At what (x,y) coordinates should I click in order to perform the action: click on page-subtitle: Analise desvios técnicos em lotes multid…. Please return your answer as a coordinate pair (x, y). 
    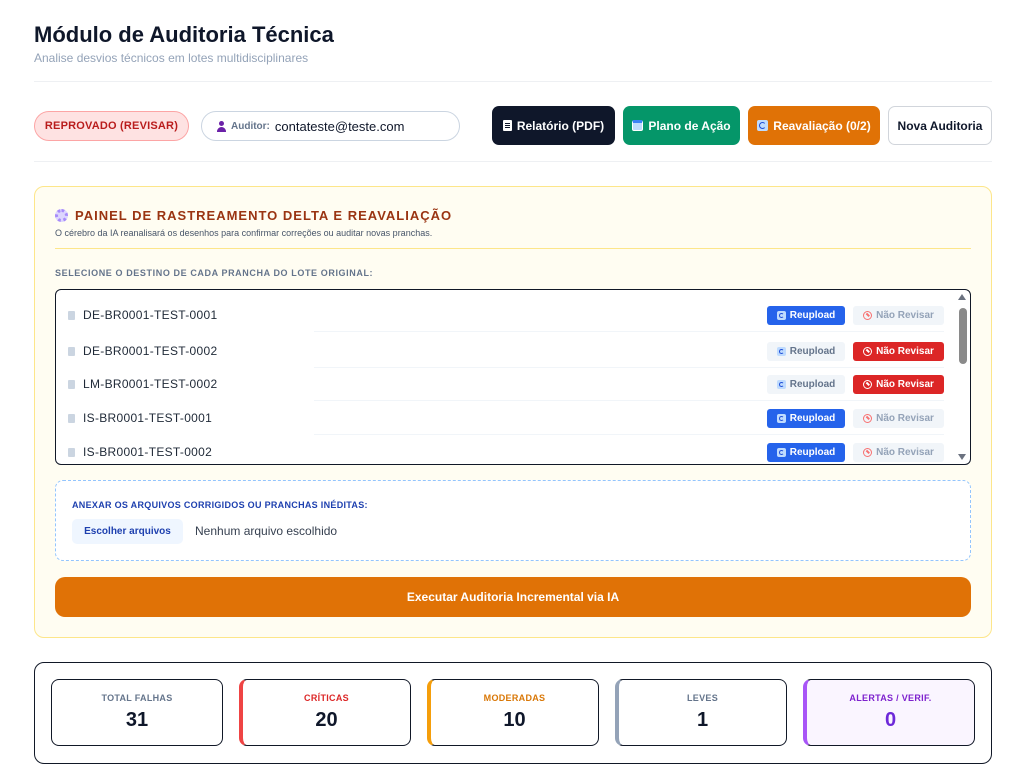
    Looking at the image, I should click on (171, 58).